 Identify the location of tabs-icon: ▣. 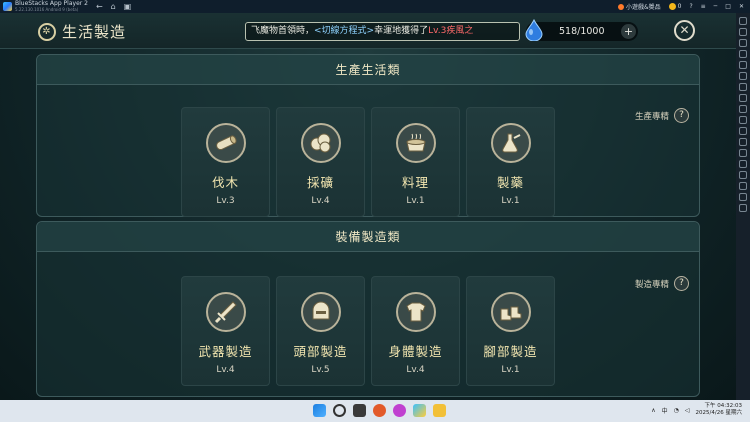
(128, 6).